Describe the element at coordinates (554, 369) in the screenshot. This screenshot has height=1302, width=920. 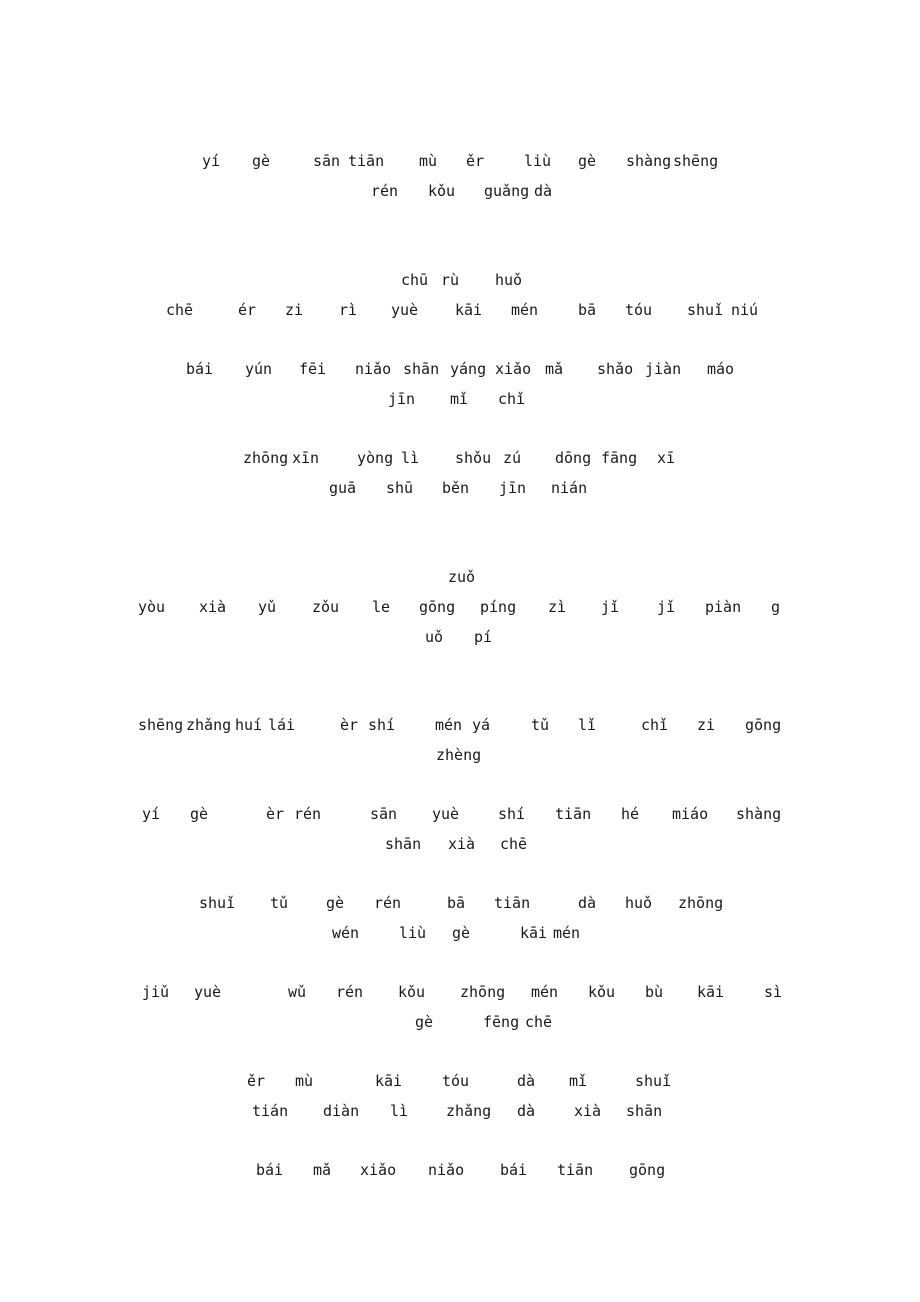
I see `pinyin-token: mǎ` at that location.